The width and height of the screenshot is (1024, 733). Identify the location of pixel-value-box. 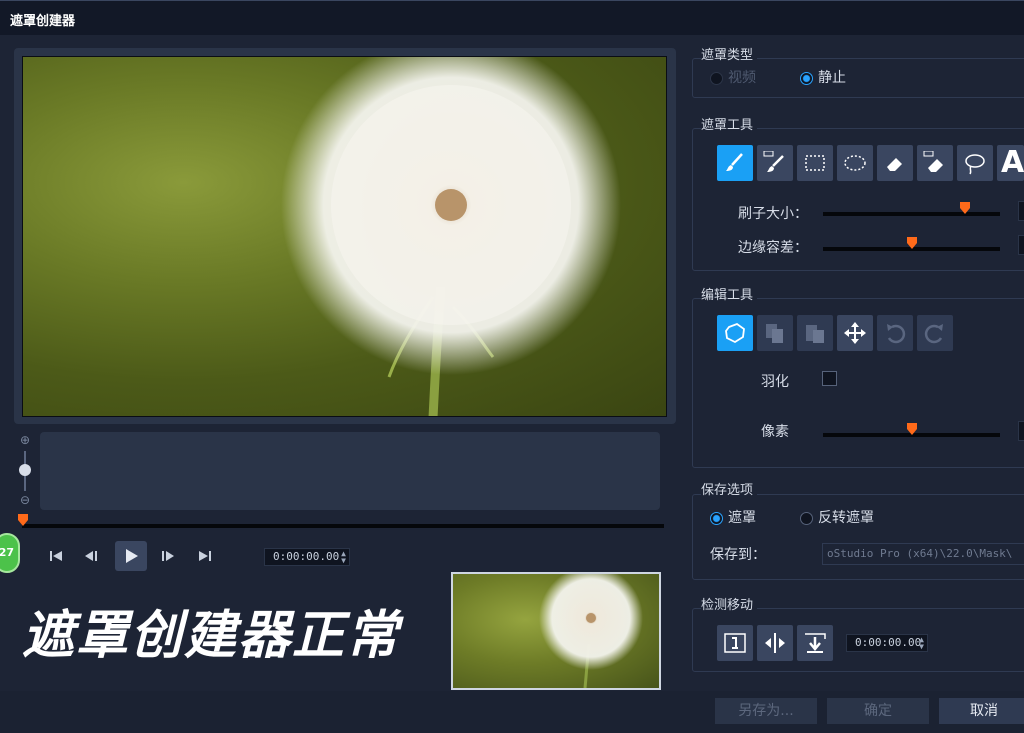
(1021, 431).